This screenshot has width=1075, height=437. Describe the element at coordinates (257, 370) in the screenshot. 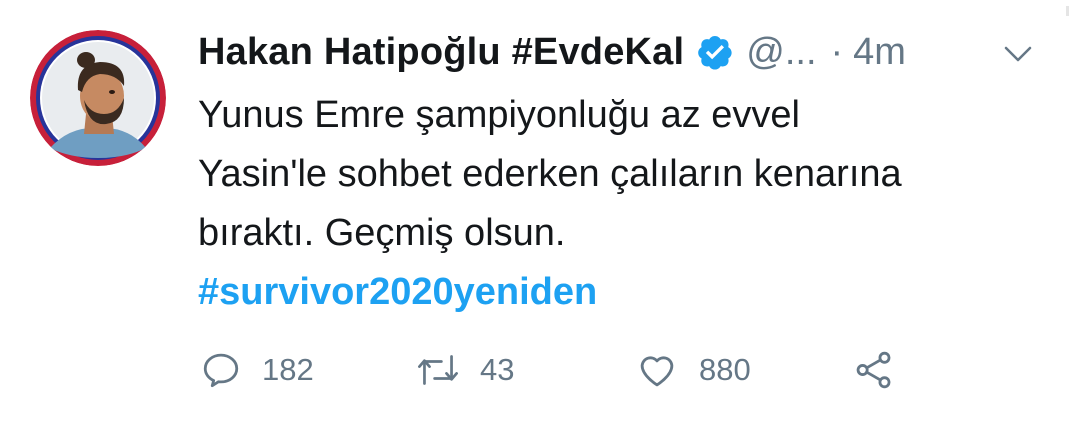

I see `reply-button: 182` at that location.